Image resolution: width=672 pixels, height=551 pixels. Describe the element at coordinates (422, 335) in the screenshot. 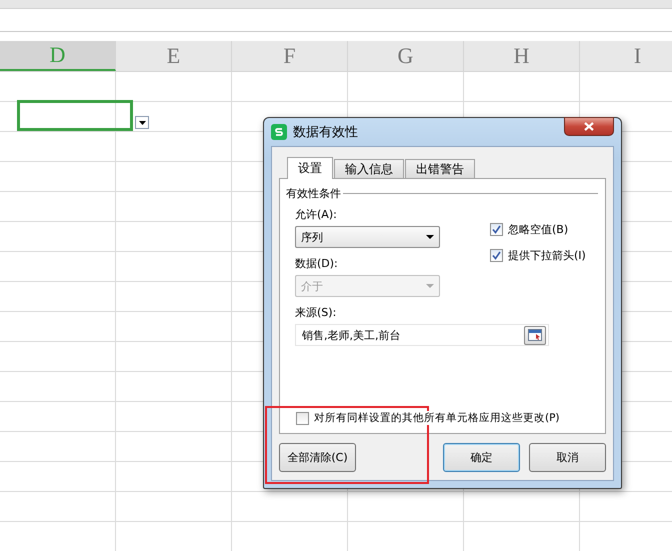

I see `source-field: 销售,老师,美工,前台` at that location.